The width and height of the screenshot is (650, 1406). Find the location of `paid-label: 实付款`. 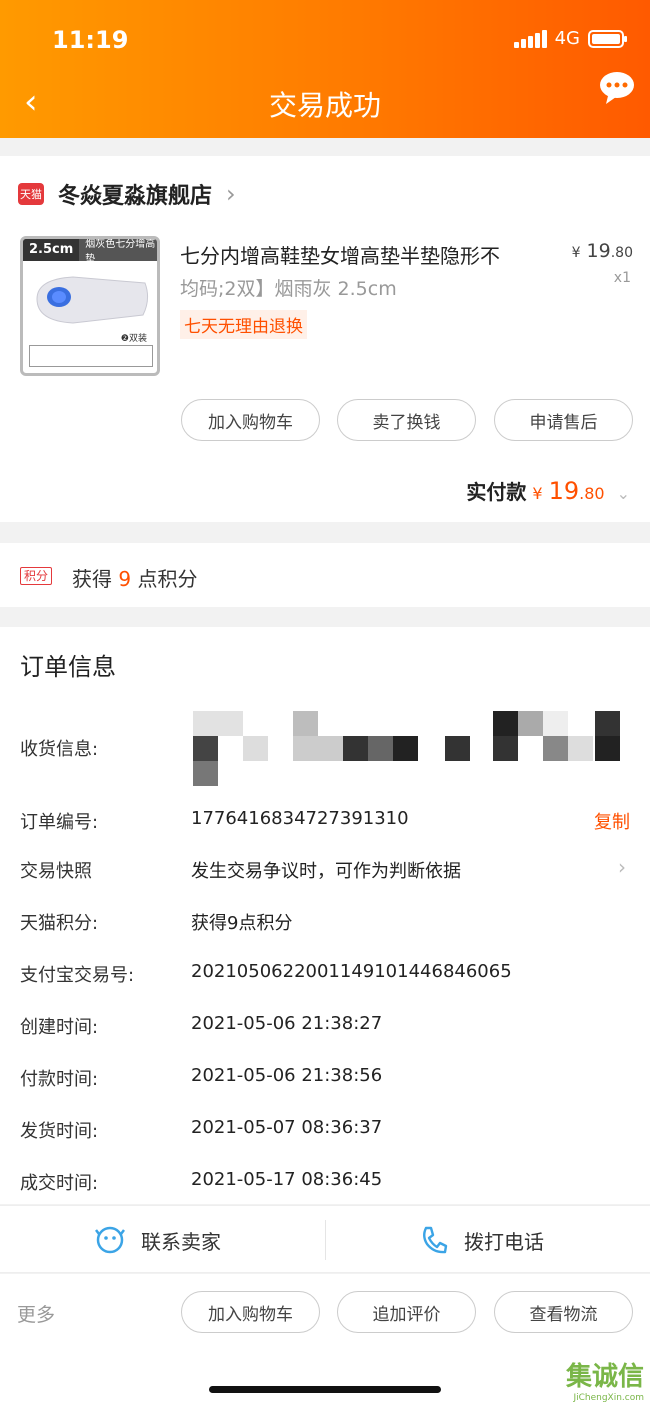

paid-label: 实付款 is located at coordinates (496, 492).